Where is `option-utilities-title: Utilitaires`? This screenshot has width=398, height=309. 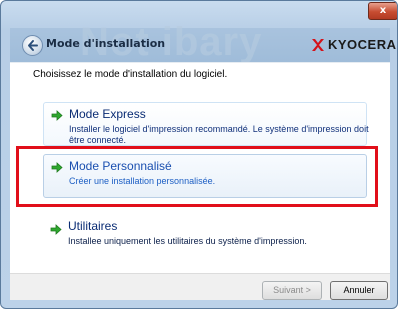
option-utilities-title: Utilitaires is located at coordinates (93, 226).